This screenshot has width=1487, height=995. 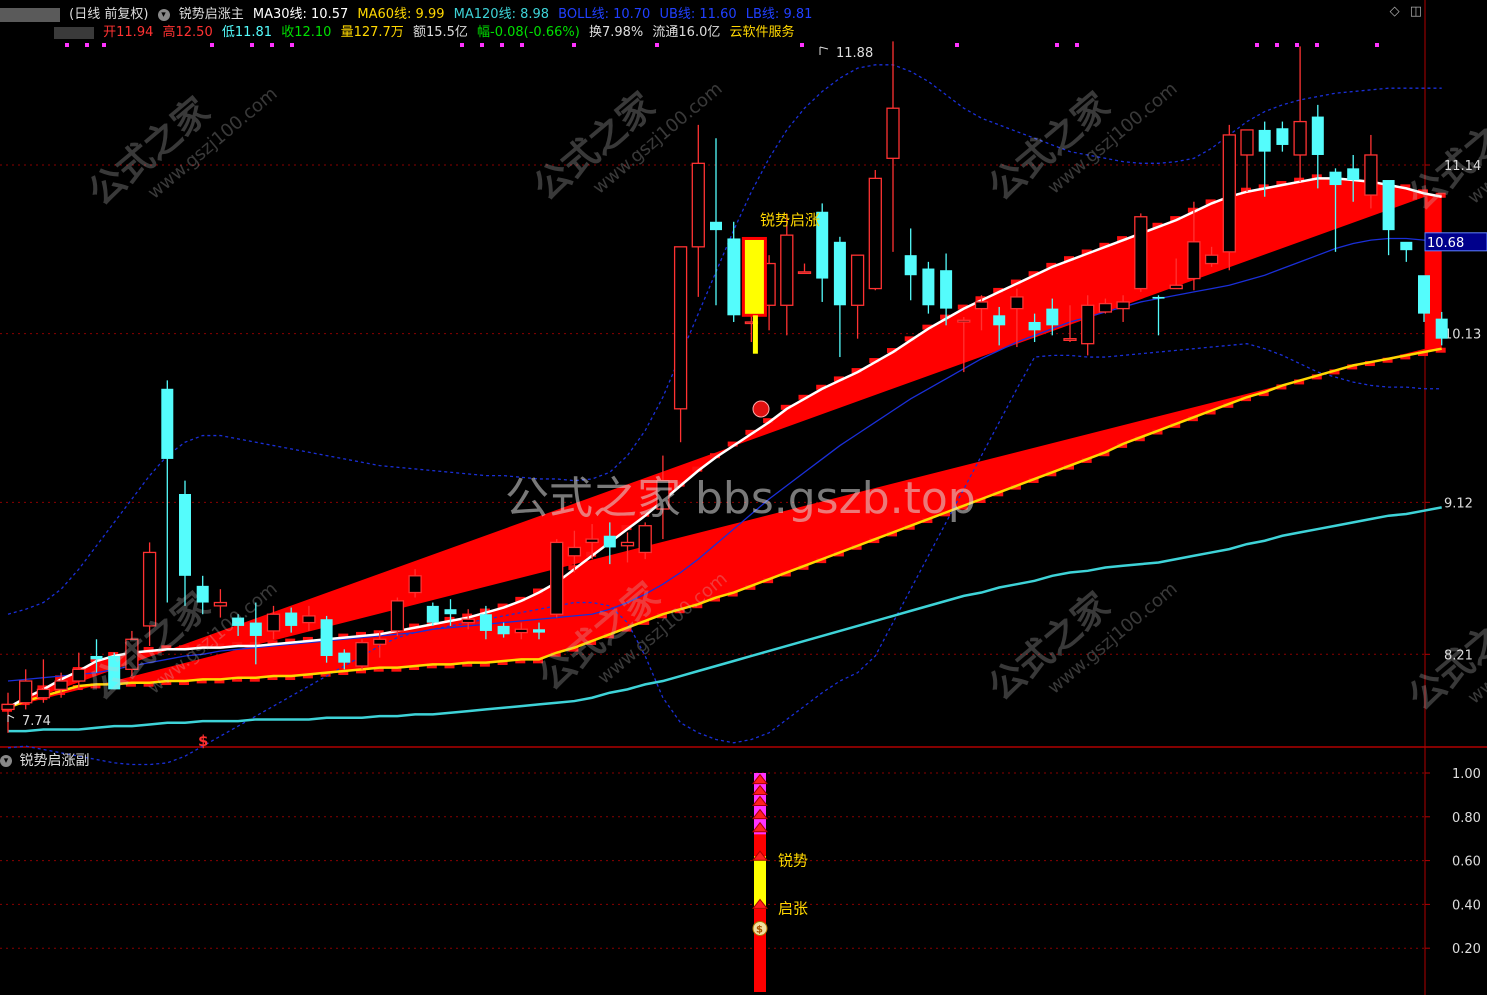 I want to click on window-restore-icon: ◫, so click(x=1416, y=11).